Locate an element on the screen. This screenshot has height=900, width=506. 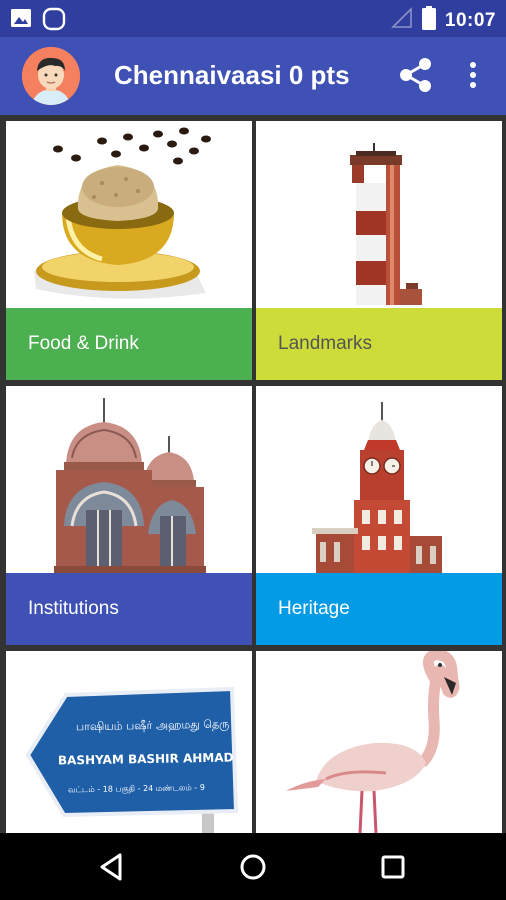
app-bar: Chennaivaasi 0 pts is located at coordinates (253, 76).